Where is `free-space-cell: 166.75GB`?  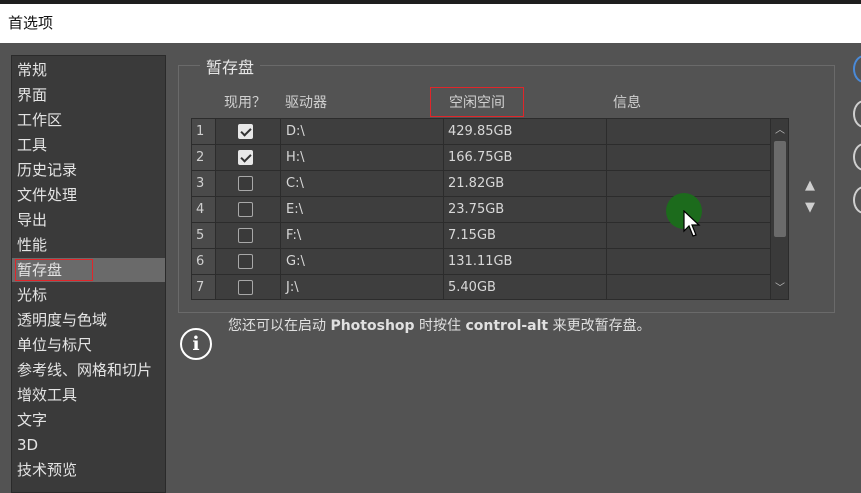 free-space-cell: 166.75GB is located at coordinates (480, 157).